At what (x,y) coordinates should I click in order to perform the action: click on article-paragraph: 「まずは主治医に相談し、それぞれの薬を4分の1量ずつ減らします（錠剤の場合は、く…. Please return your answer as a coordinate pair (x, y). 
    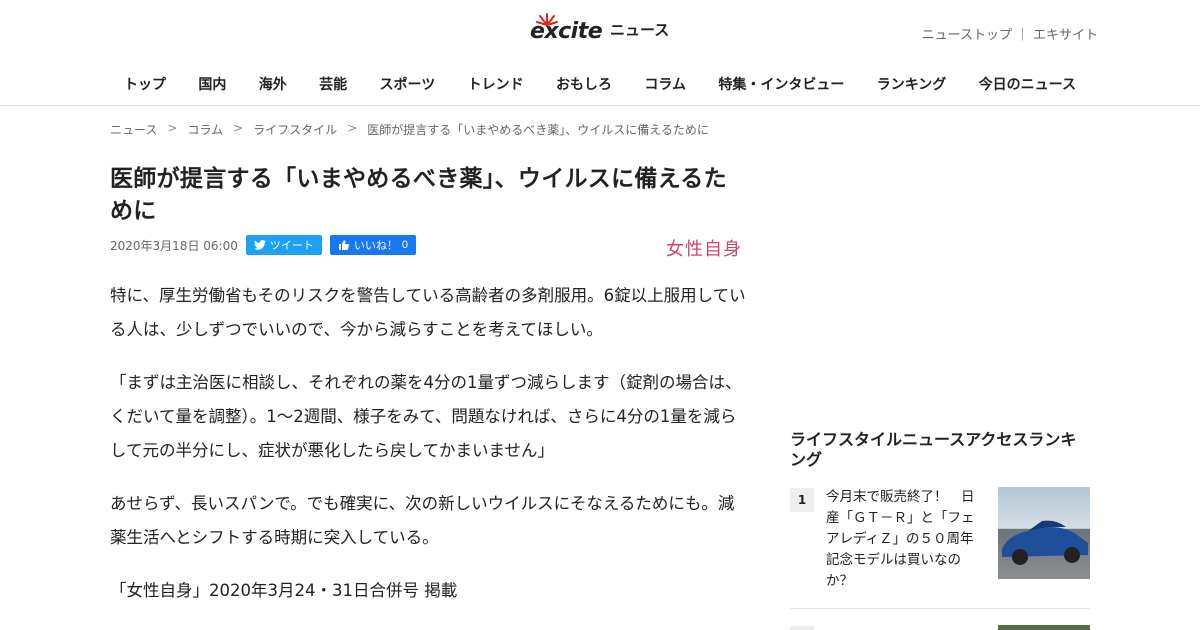
    Looking at the image, I should click on (426, 416).